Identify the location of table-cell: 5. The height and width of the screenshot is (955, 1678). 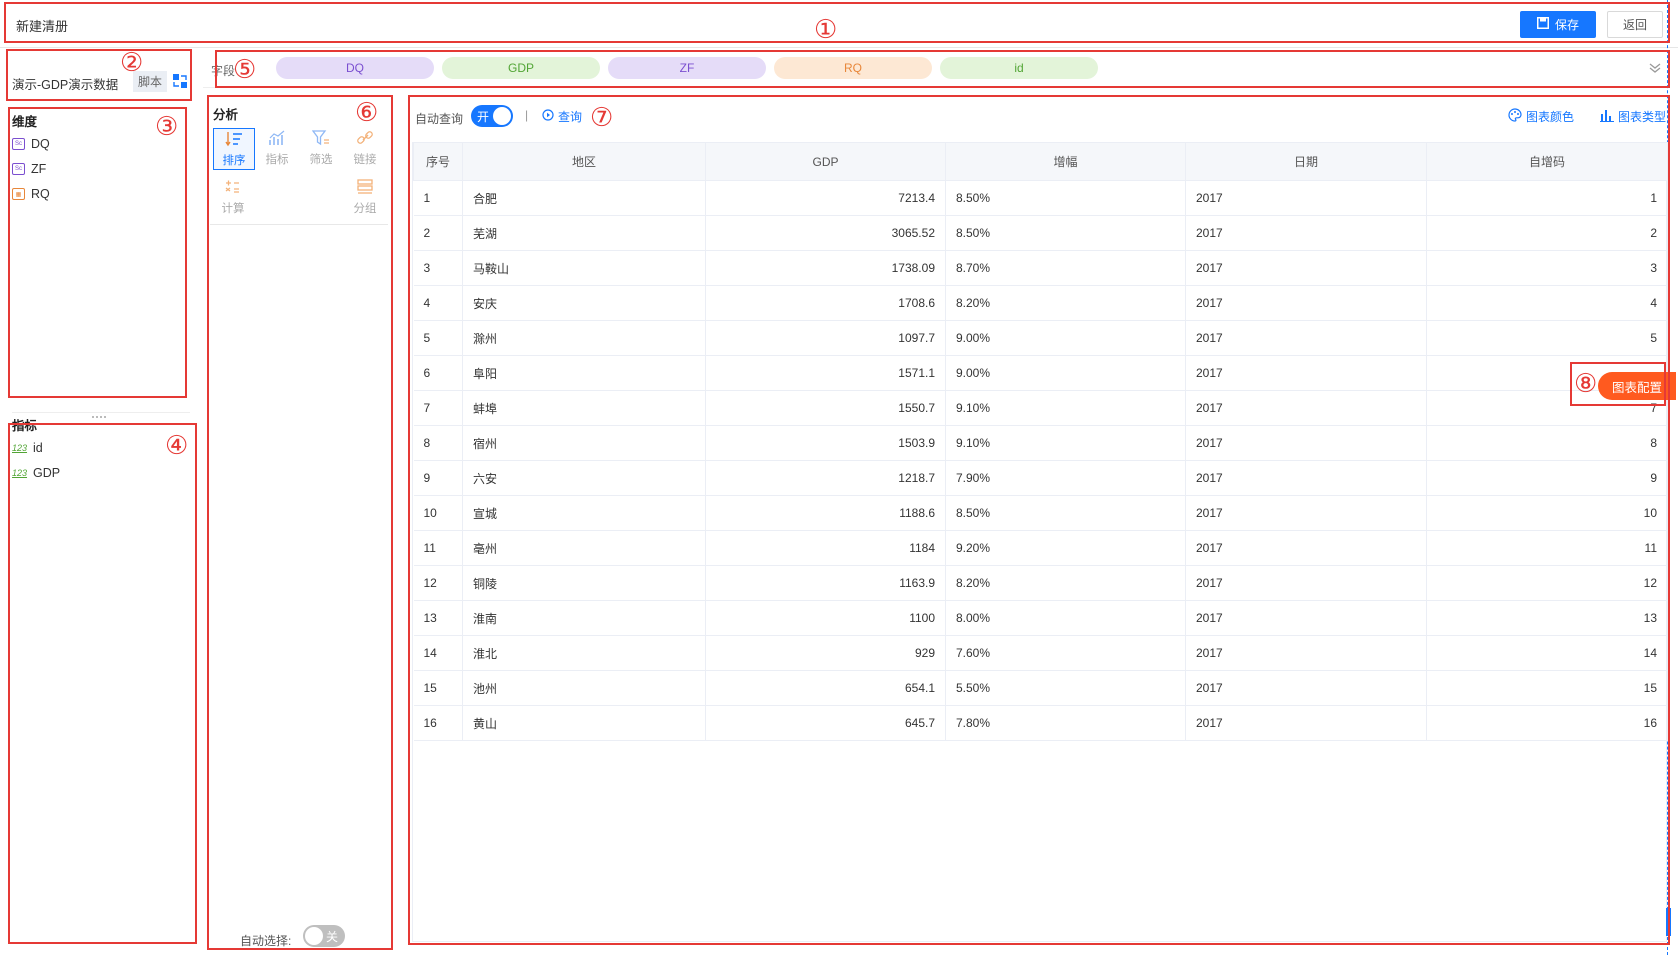
(1547, 338).